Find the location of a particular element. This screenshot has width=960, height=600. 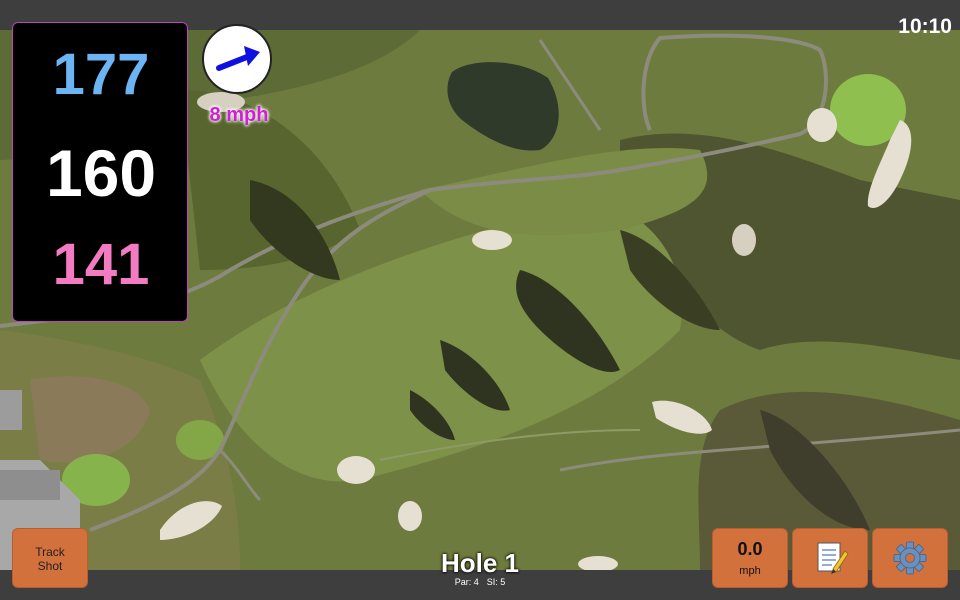

notes-button is located at coordinates (830, 558).